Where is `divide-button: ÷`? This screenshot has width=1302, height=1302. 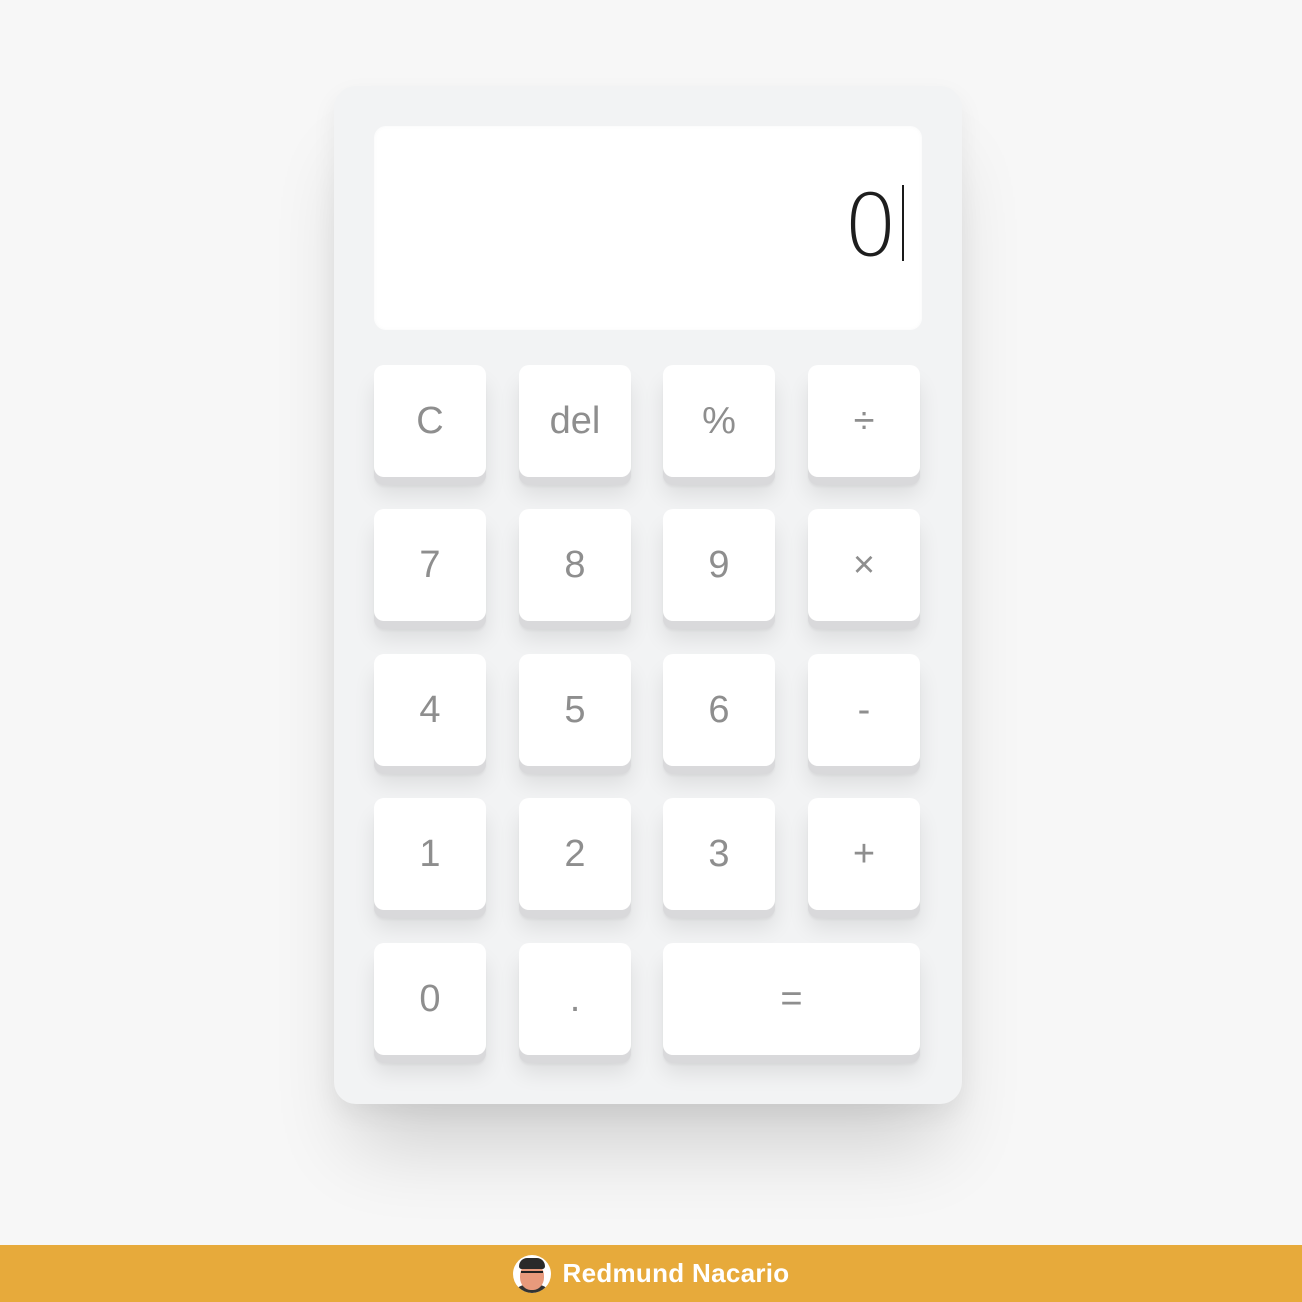
divide-button: ÷ is located at coordinates (864, 421).